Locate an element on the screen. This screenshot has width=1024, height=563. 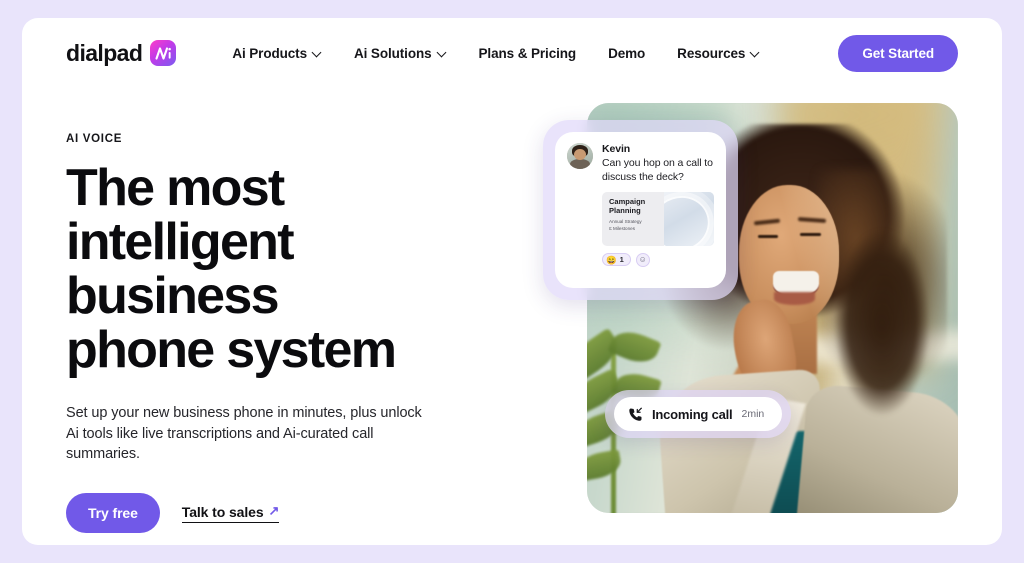
incoming-call-duration: 2min is located at coordinates (753, 414).